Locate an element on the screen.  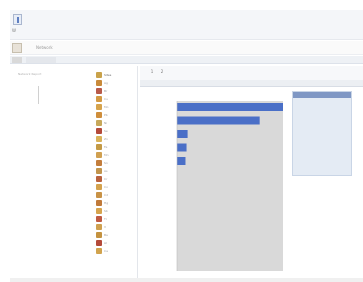
tree-item-label: Ca is located at coordinates (106, 251).